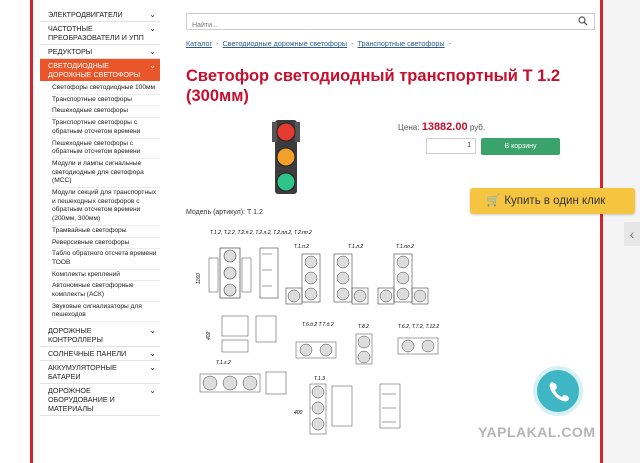 The width and height of the screenshot is (640, 463). What do you see at coordinates (96, 33) in the screenshot?
I see `sidebar-item-label: ЧАСТОТНЫЕ ПРЕОБРАЗОВАТЕЛИ И УПП` at bounding box center [96, 33].